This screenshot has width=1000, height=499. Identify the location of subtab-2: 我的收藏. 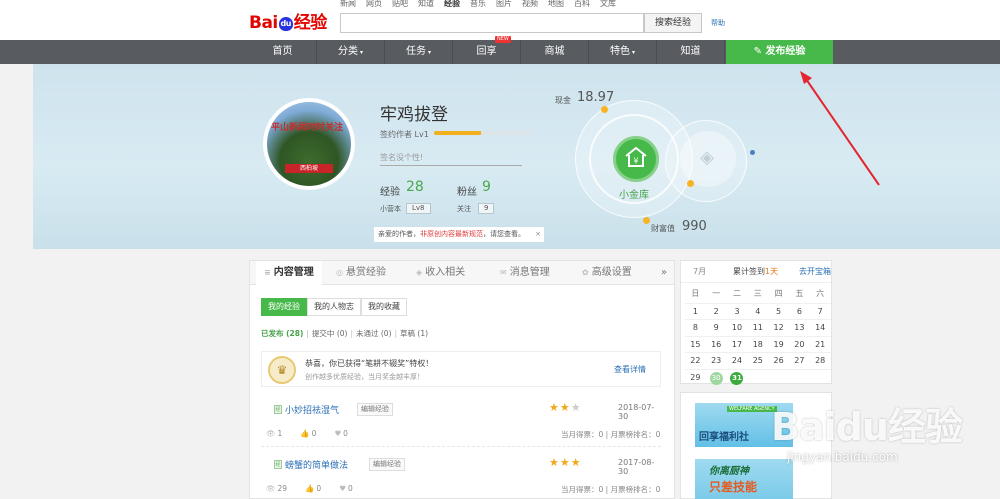
(384, 307).